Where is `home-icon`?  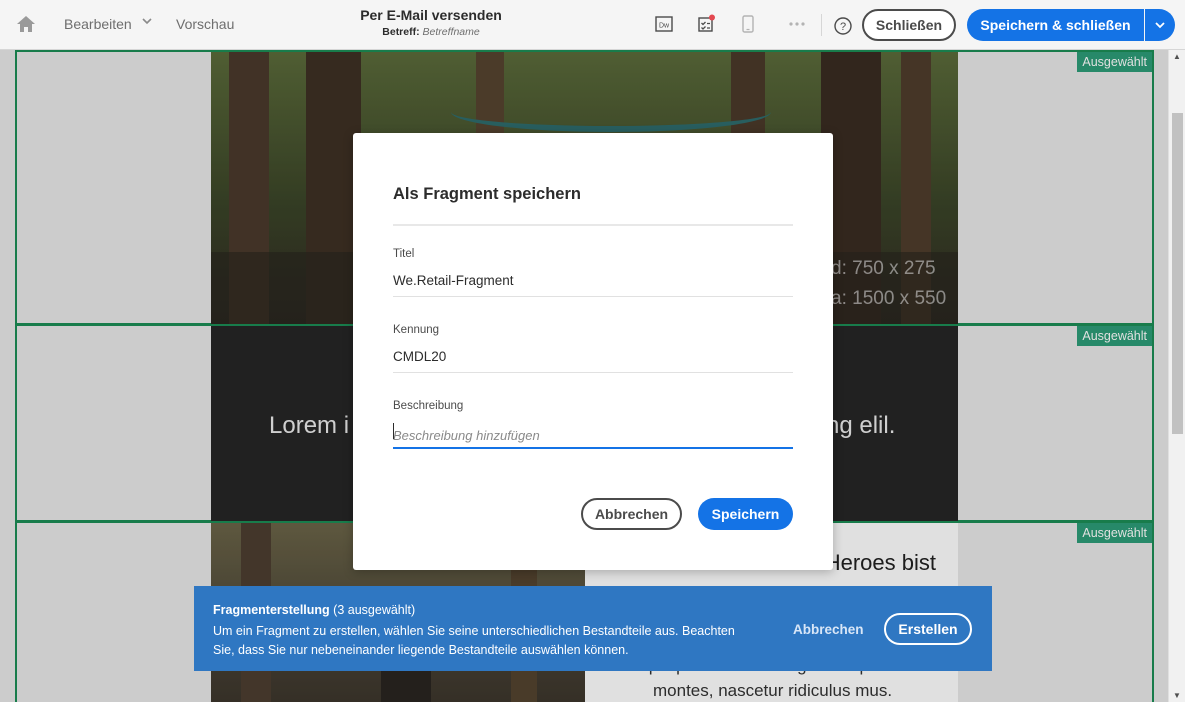
home-icon is located at coordinates (26, 24).